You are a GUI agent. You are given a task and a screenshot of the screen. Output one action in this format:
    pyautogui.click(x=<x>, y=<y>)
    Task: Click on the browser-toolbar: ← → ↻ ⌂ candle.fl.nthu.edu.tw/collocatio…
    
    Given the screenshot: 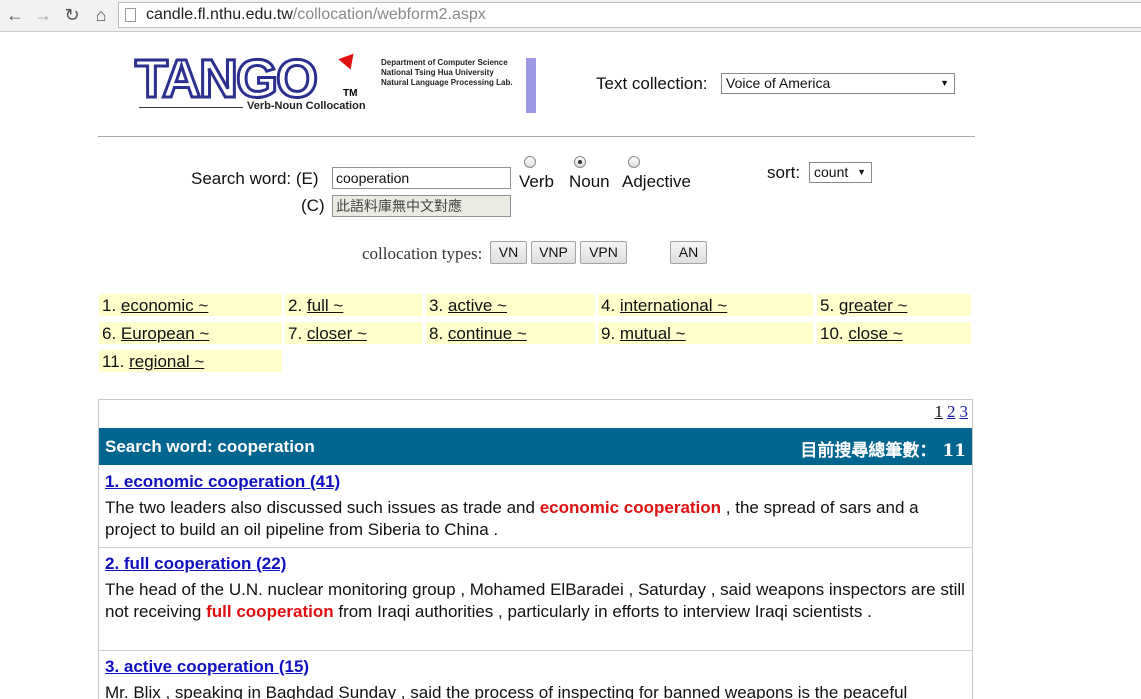 What is the action you would take?
    pyautogui.click(x=570, y=16)
    